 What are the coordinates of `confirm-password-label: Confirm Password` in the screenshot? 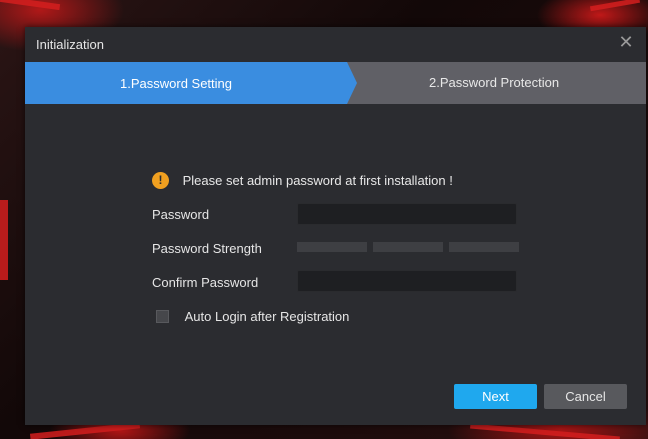 It's located at (205, 282).